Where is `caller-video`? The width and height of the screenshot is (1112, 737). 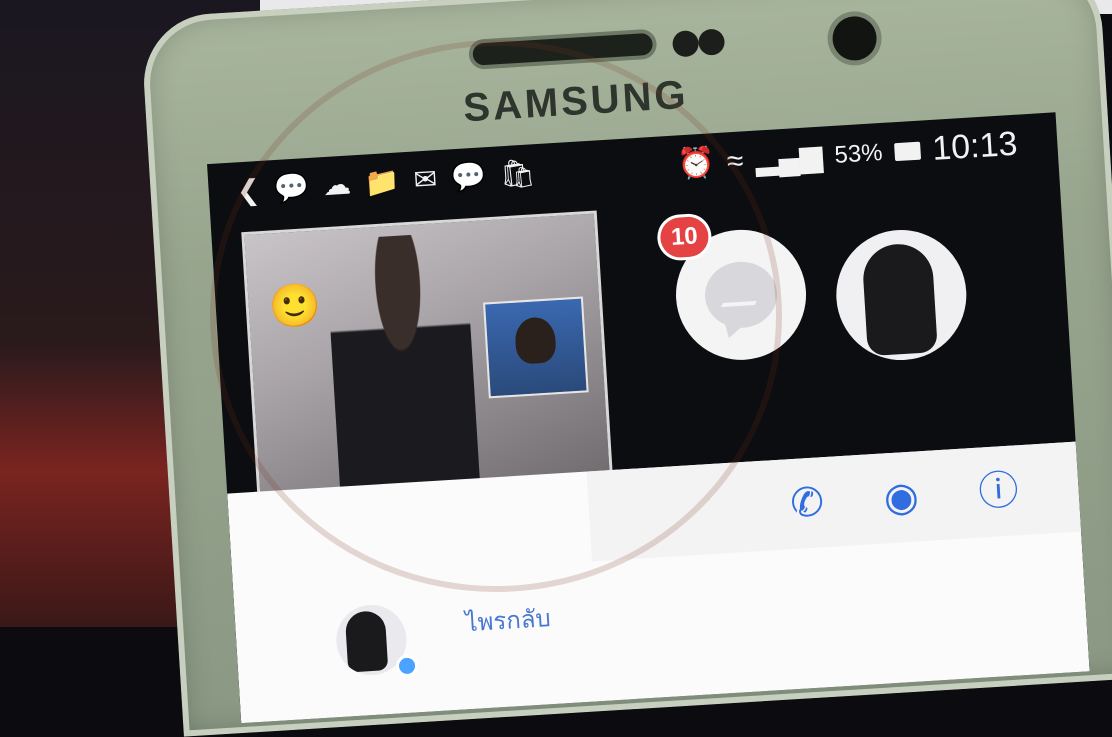
caller-video is located at coordinates (402, 365).